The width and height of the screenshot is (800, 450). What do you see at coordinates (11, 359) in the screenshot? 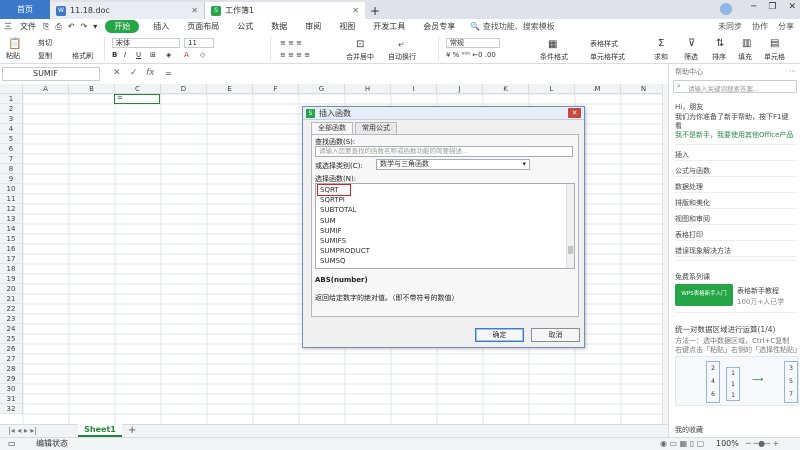
I see `row-header: 27` at bounding box center [11, 359].